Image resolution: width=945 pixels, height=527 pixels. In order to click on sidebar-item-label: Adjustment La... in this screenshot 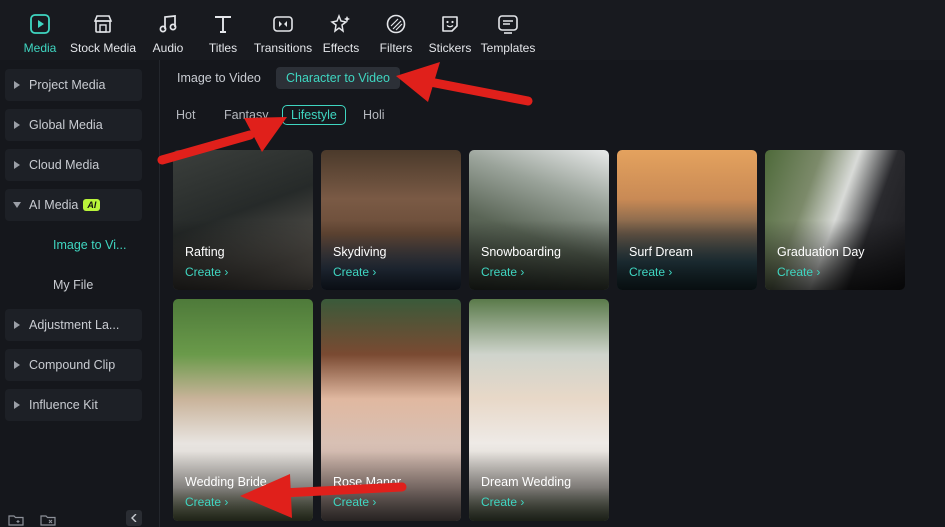, I will do `click(74, 325)`.